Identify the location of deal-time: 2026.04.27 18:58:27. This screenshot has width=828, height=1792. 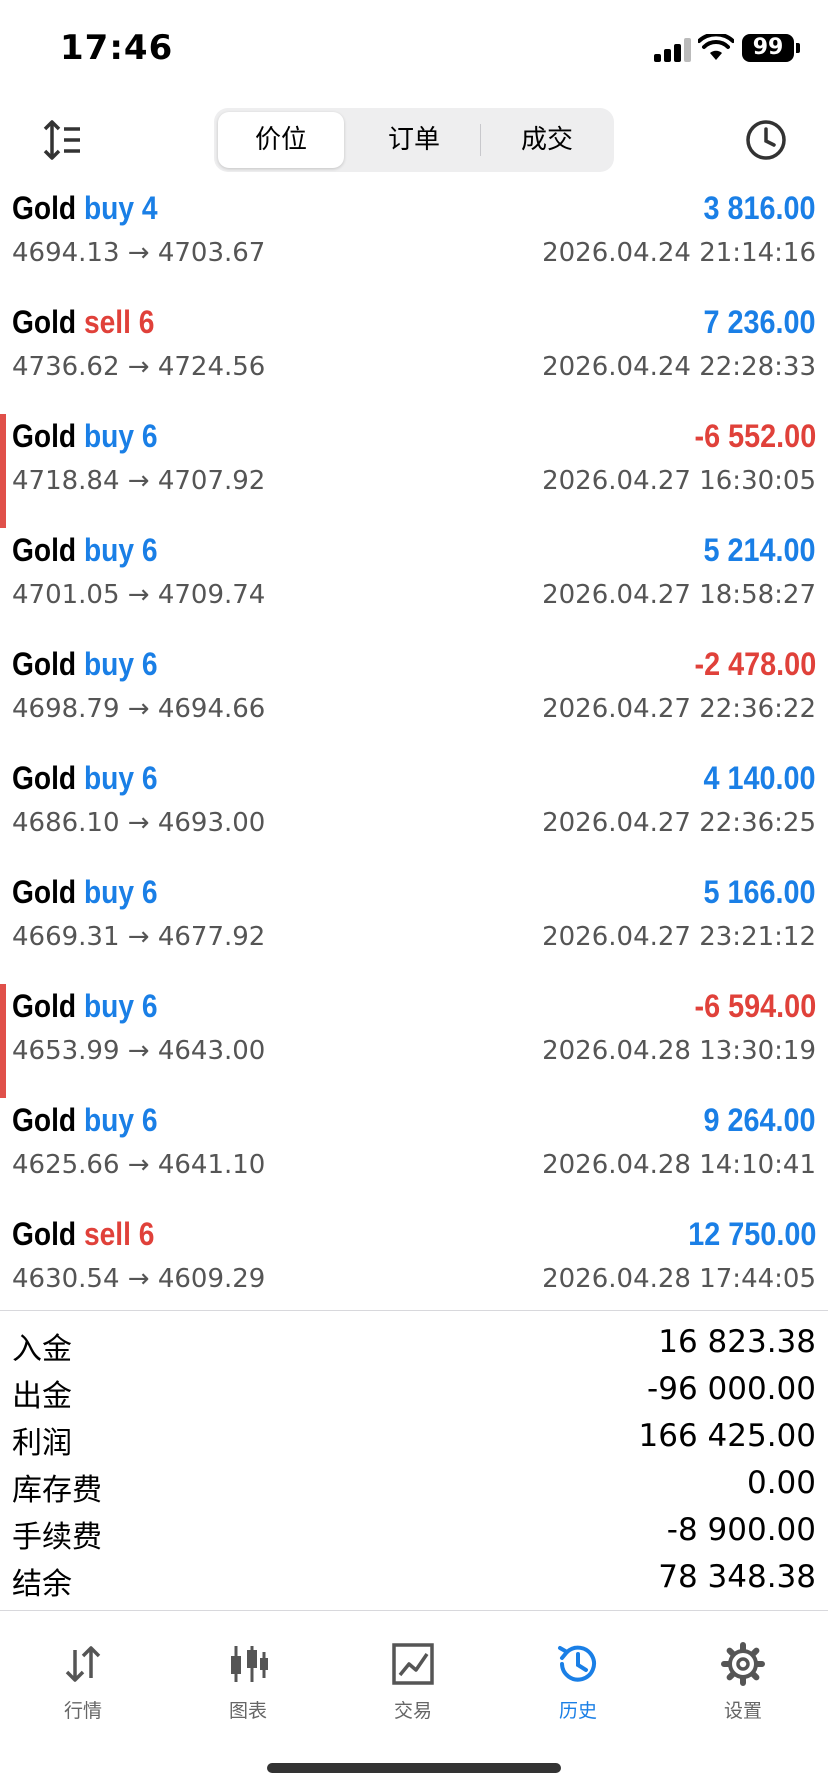
(679, 595).